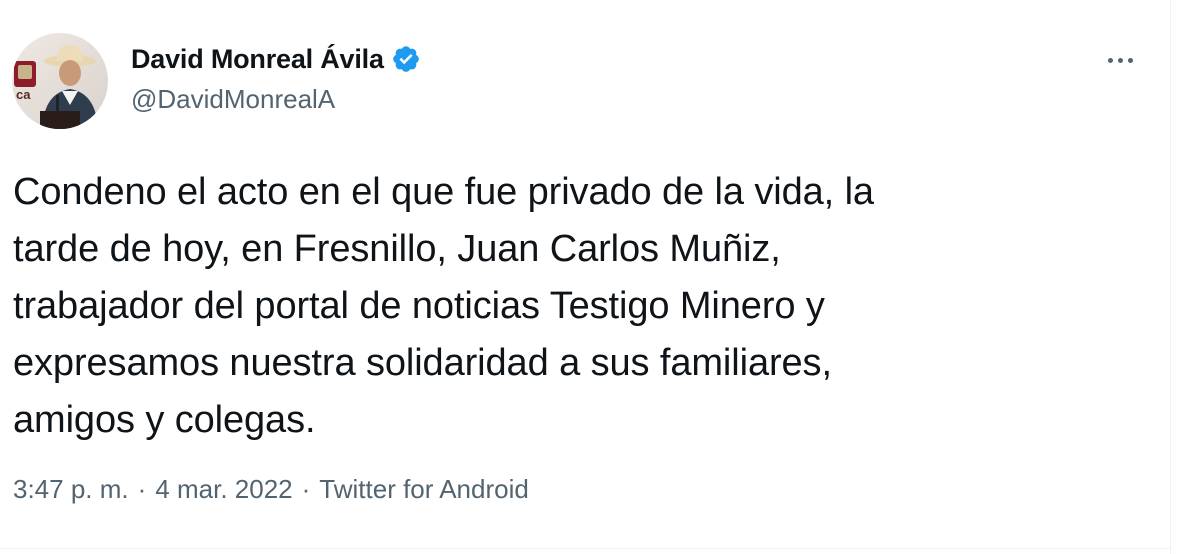 Image resolution: width=1196 pixels, height=554 pixels. Describe the element at coordinates (23, 94) in the screenshot. I see `avatar-text: ca` at that location.